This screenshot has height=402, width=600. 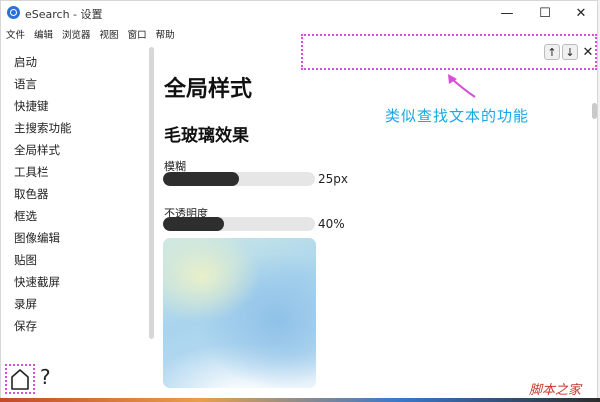 I want to click on close-icon: ✕, so click(x=588, y=52).